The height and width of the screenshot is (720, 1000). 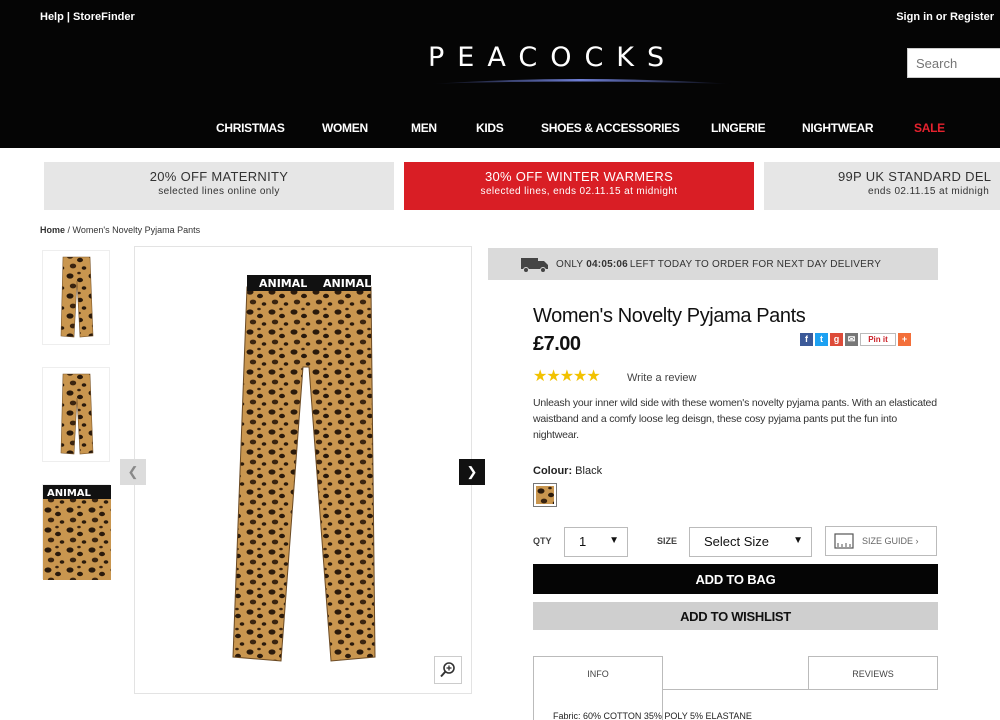 I want to click on nav-item-women: WOMEN, so click(x=345, y=128).